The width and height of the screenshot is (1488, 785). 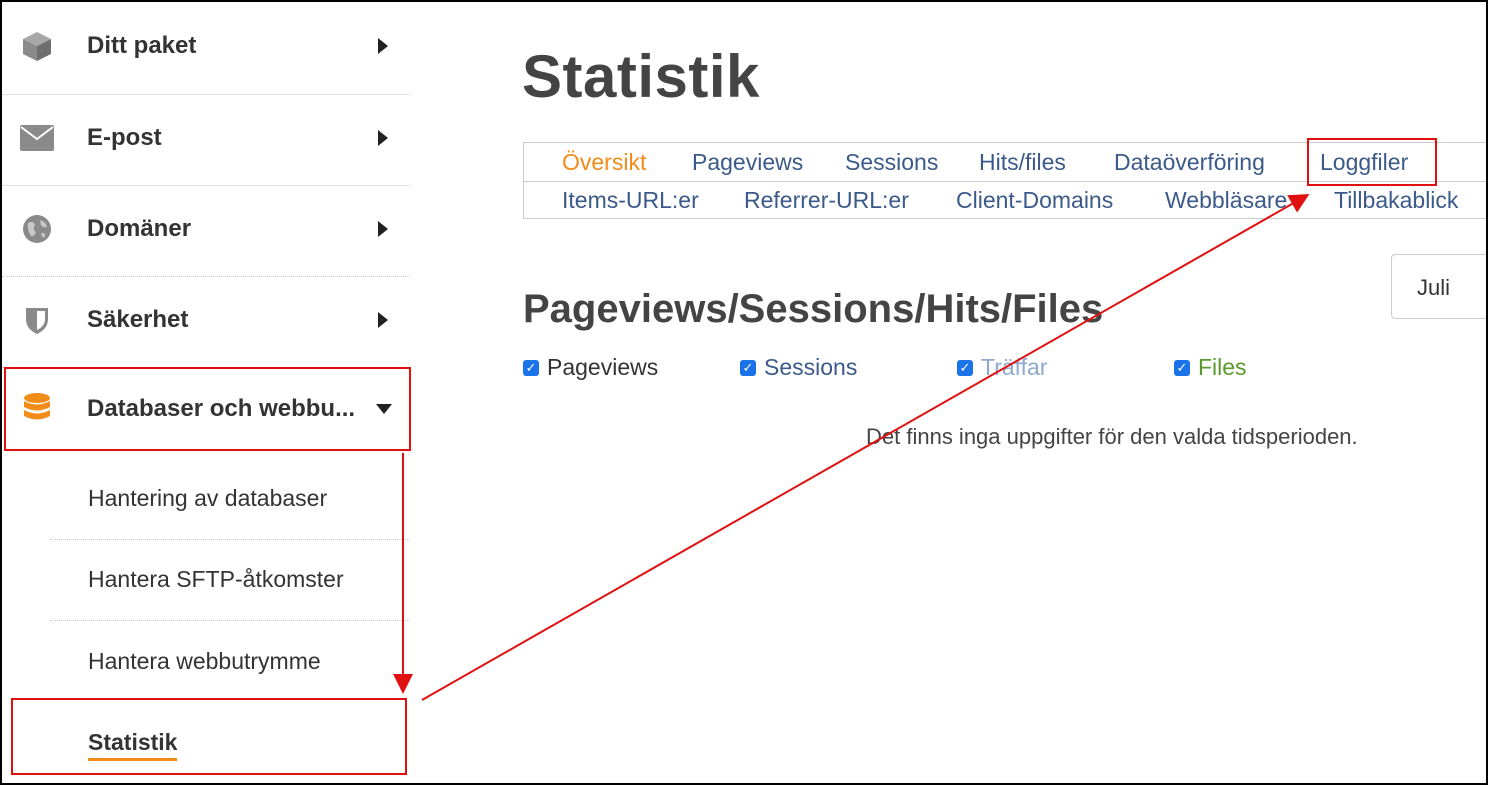 I want to click on sidebar-subitem-manage-sftp: Hantera SFTP-åtkomster, so click(x=216, y=579).